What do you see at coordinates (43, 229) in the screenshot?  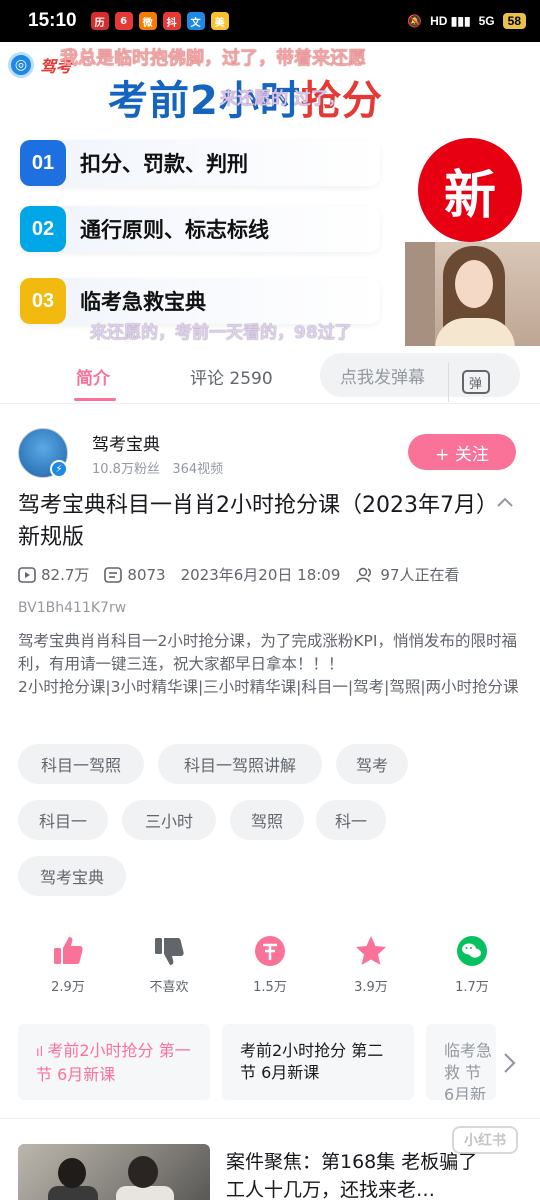 I see `cover-item-number: 02` at bounding box center [43, 229].